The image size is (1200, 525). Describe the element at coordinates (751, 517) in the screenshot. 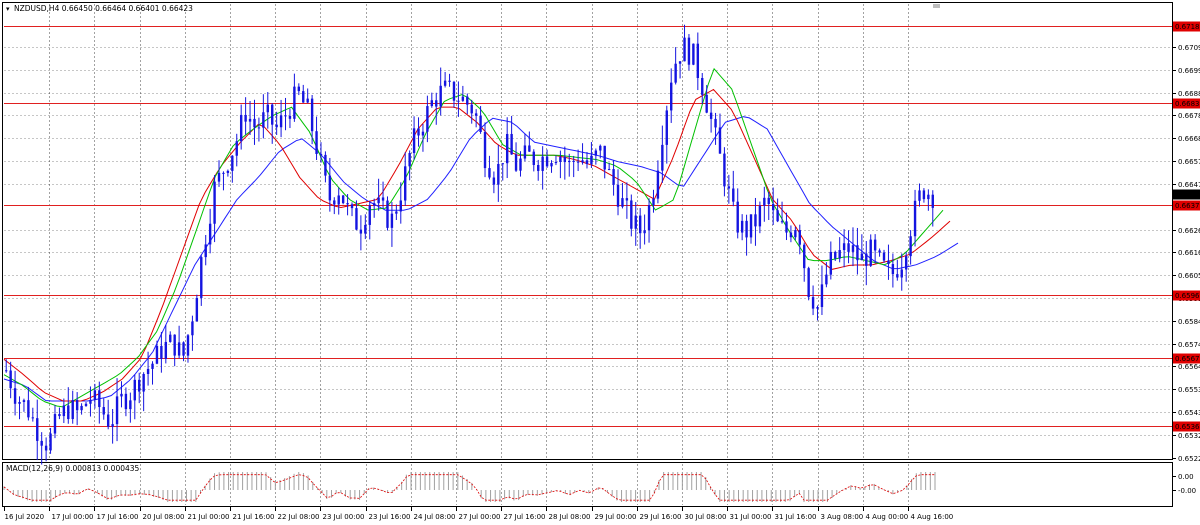

I see `x-tick-label: 31 Jul 00:00` at that location.